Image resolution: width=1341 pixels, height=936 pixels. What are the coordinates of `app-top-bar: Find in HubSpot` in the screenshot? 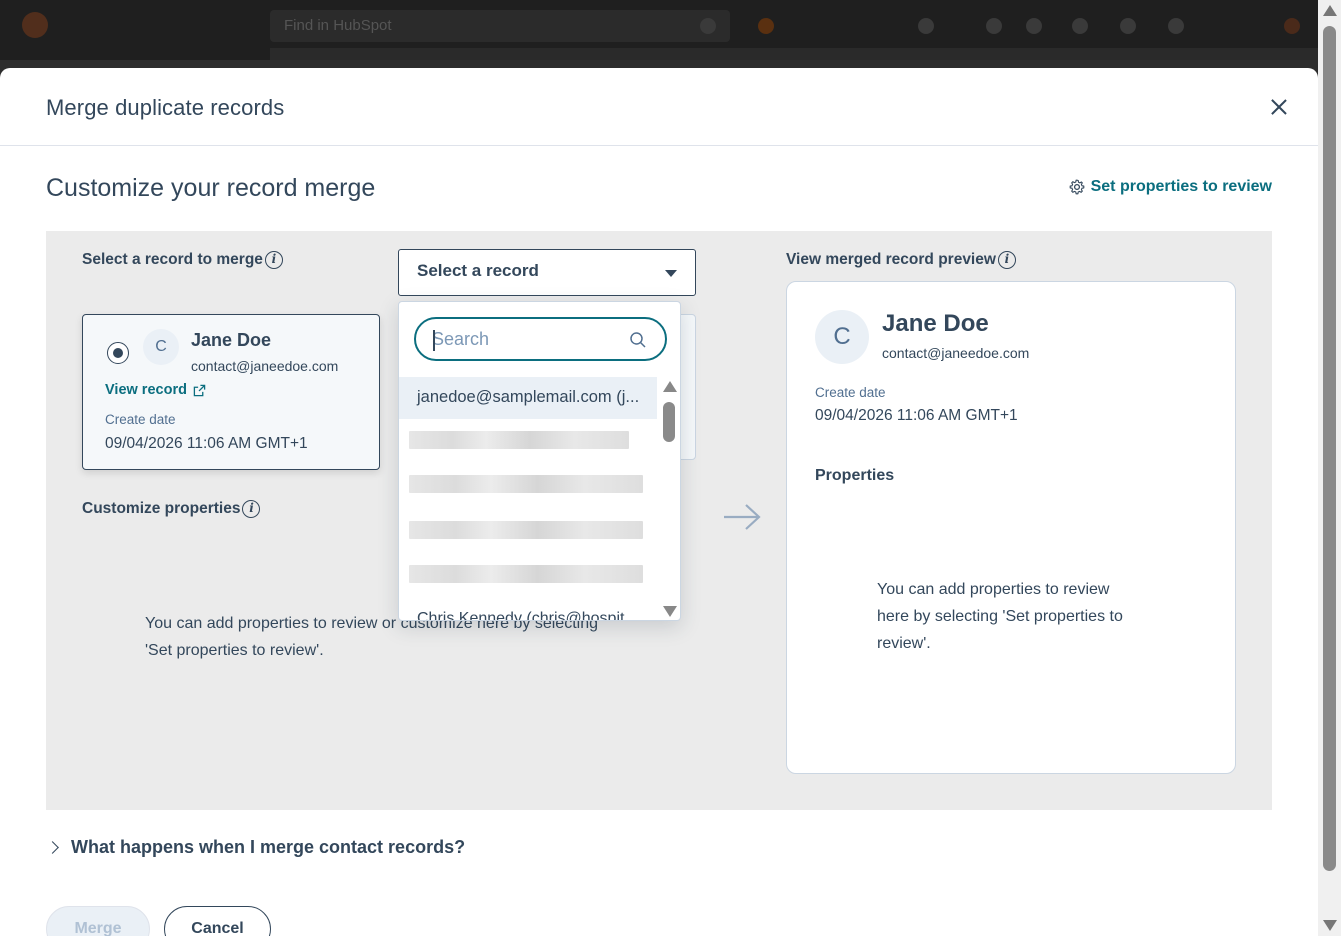 It's located at (670, 30).